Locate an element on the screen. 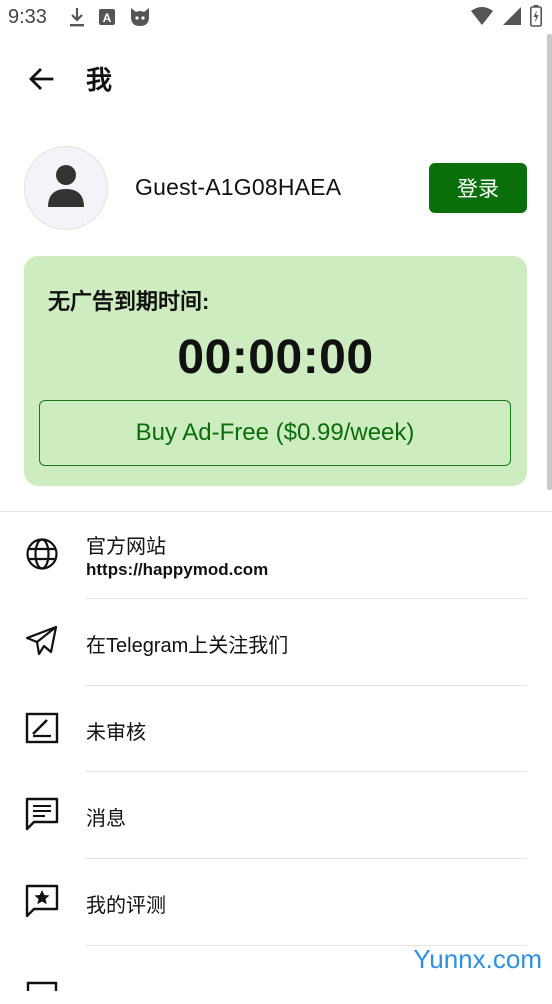 This screenshot has height=1004, width=552. status-bar: 9:33 A is located at coordinates (276, 17).